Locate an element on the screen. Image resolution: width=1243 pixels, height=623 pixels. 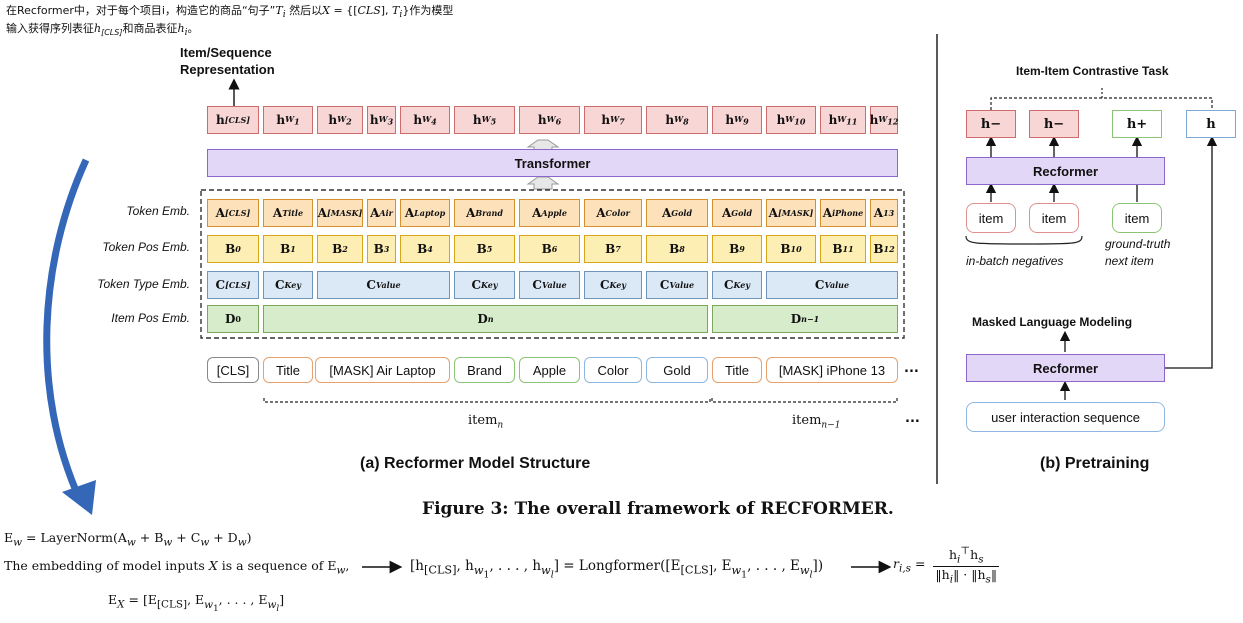
a-mask-1: A [MASK] is located at coordinates (340, 213).